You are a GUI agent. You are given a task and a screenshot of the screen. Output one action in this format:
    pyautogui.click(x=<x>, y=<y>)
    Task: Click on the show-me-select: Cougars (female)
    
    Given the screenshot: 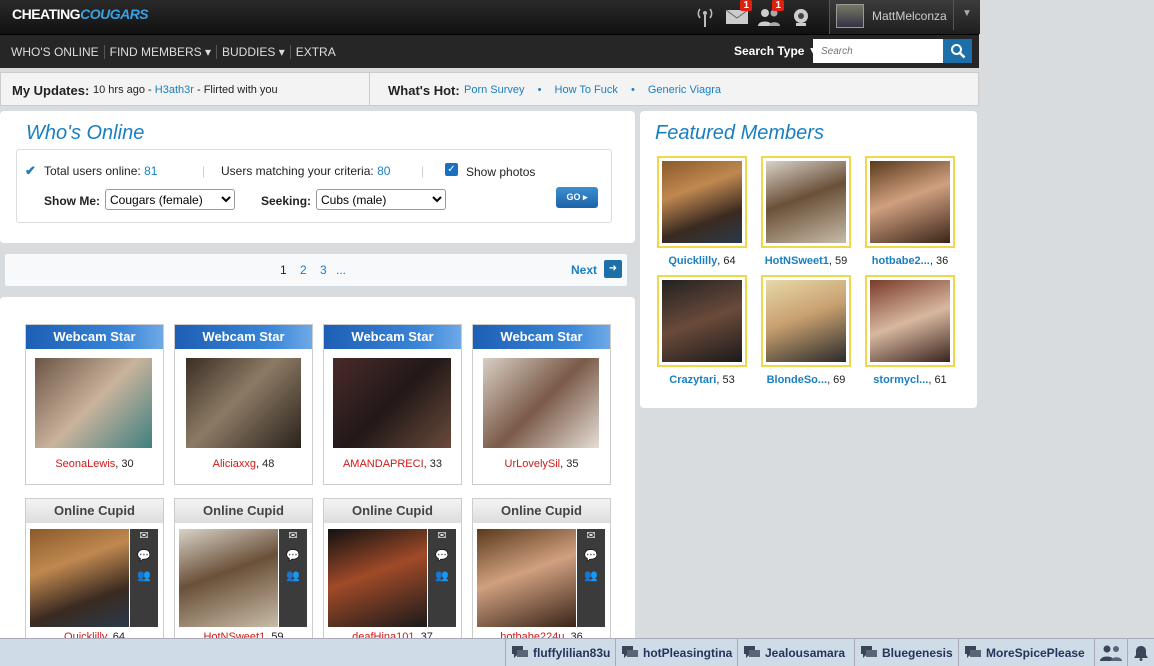 What is the action you would take?
    pyautogui.click(x=170, y=199)
    